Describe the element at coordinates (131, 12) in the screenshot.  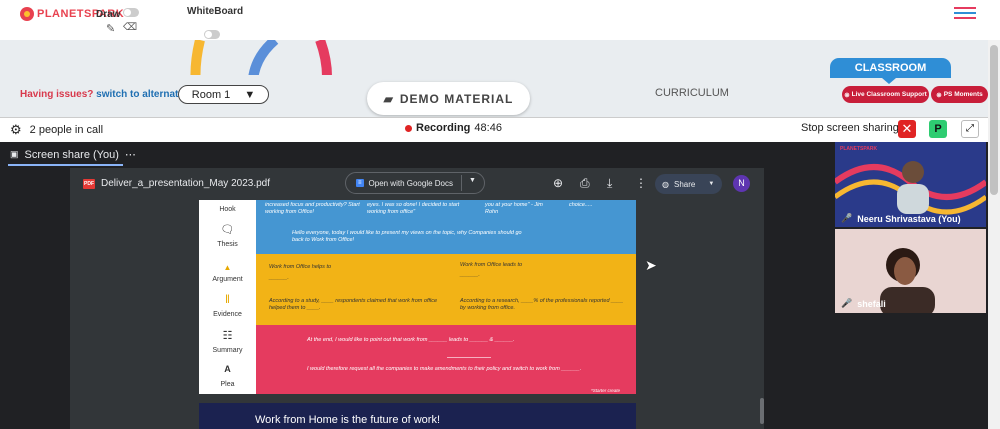
I see `draw-toggle` at that location.